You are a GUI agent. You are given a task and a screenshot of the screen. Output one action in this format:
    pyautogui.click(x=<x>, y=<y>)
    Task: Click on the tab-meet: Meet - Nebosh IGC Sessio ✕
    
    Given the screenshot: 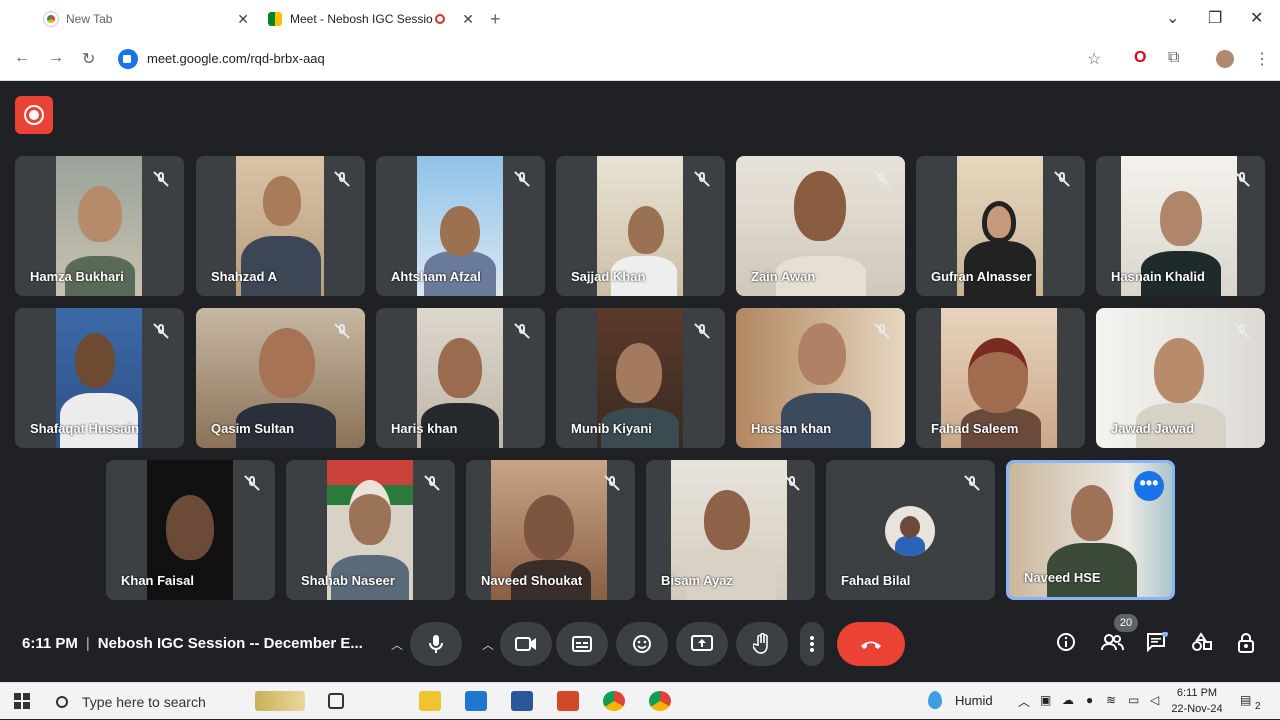 What is the action you would take?
    pyautogui.click(x=371, y=19)
    